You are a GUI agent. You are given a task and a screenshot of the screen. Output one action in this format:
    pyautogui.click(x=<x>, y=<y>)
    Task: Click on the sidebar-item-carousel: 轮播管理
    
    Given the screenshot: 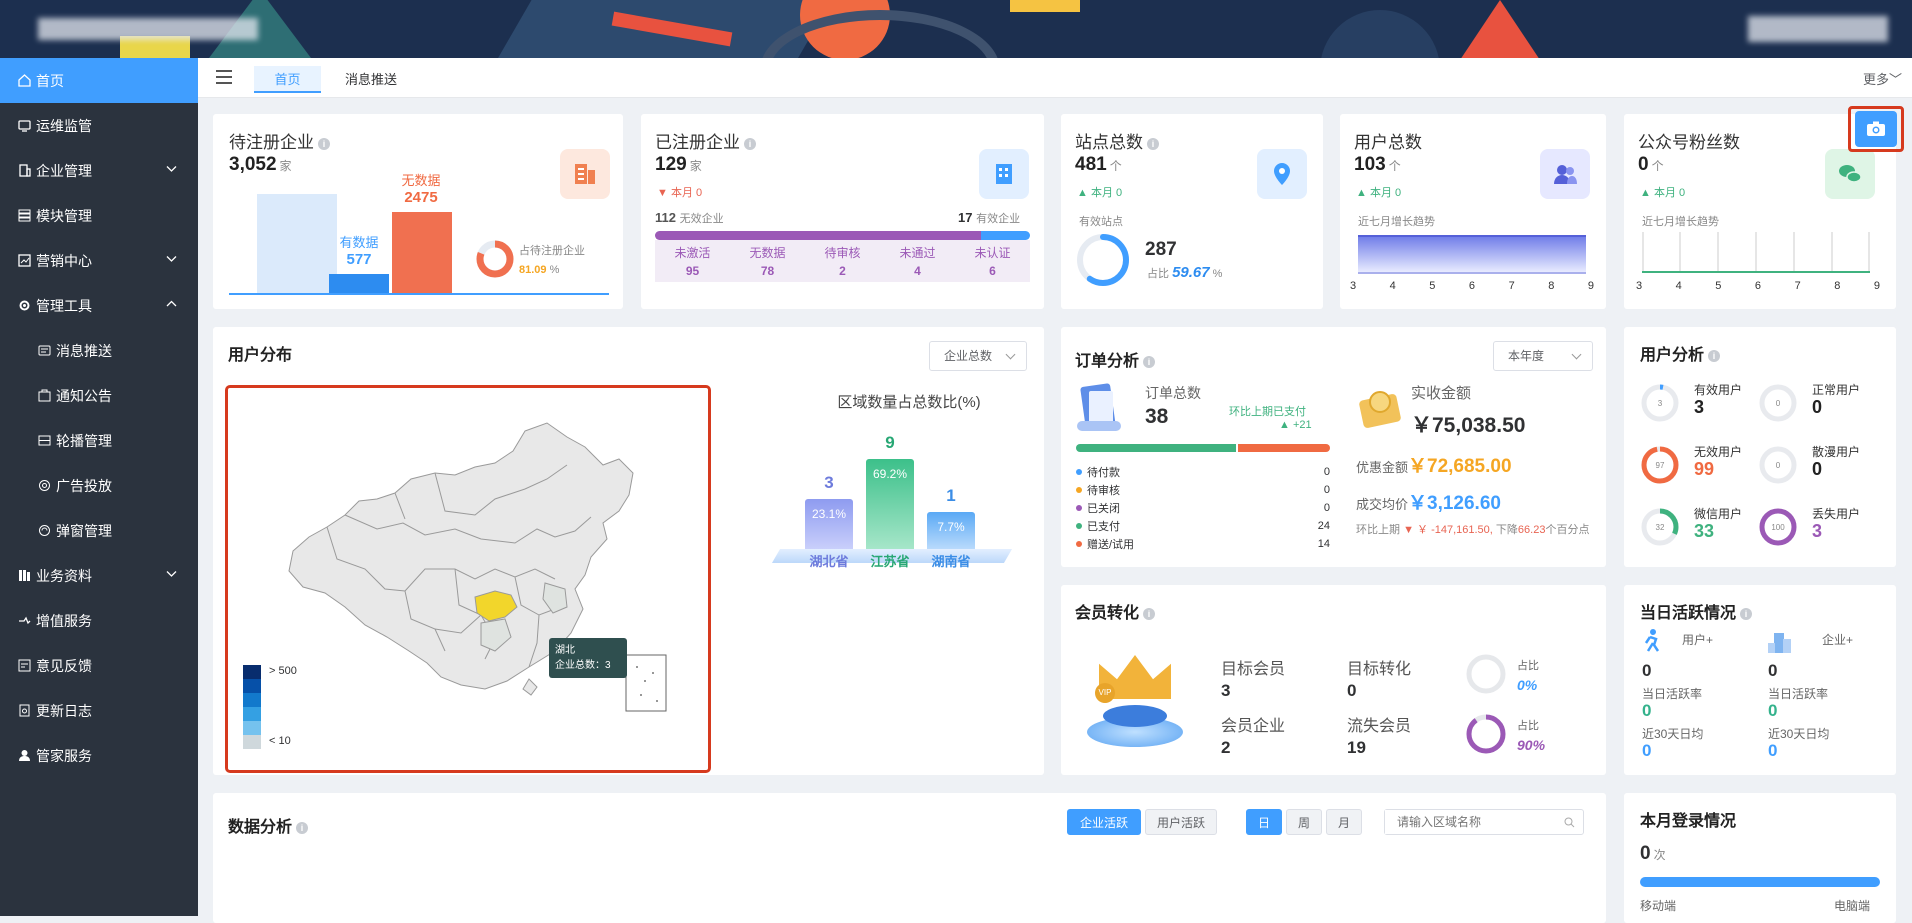 What is the action you would take?
    pyautogui.click(x=99, y=440)
    